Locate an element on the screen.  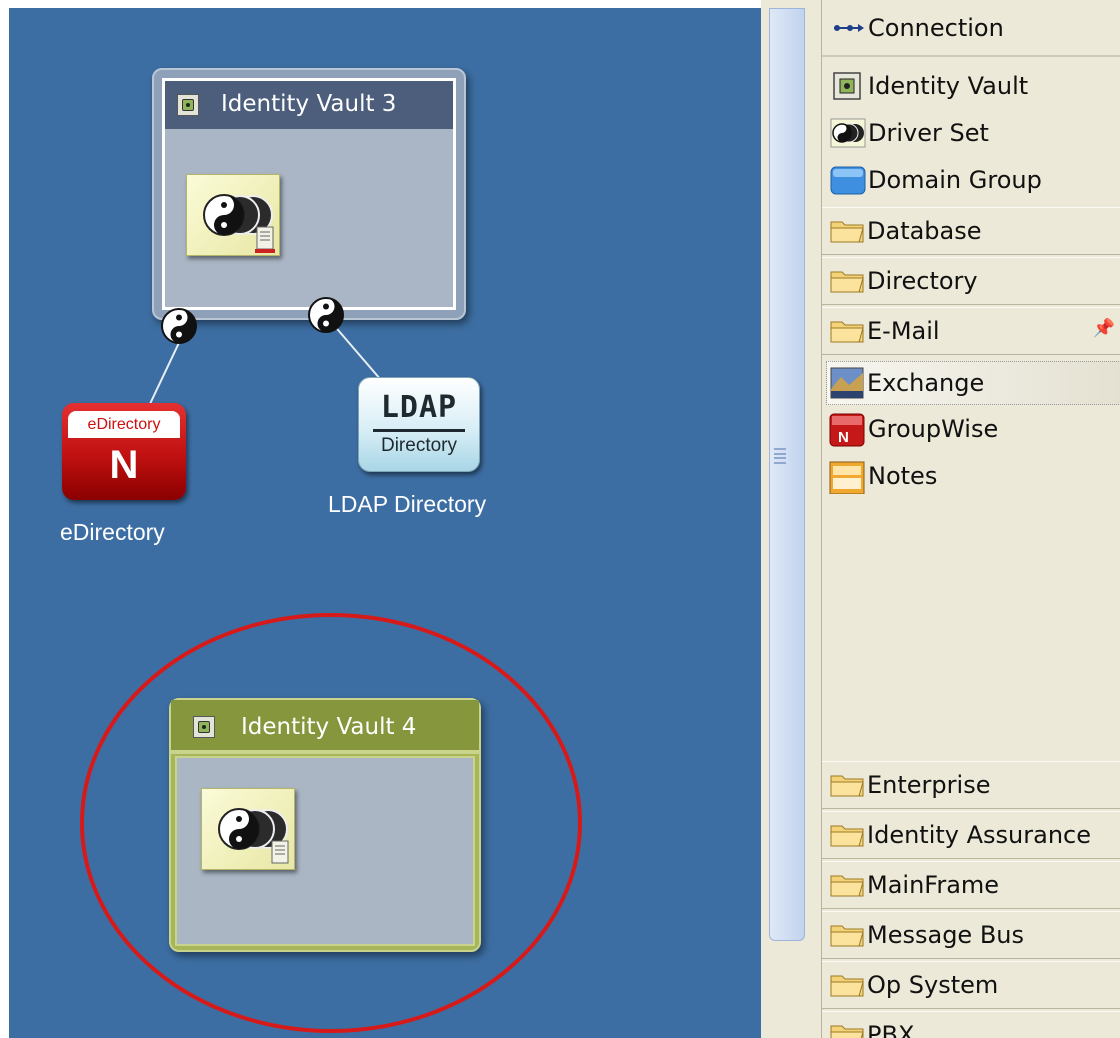
palette-splitter is located at coordinates (791, 519).